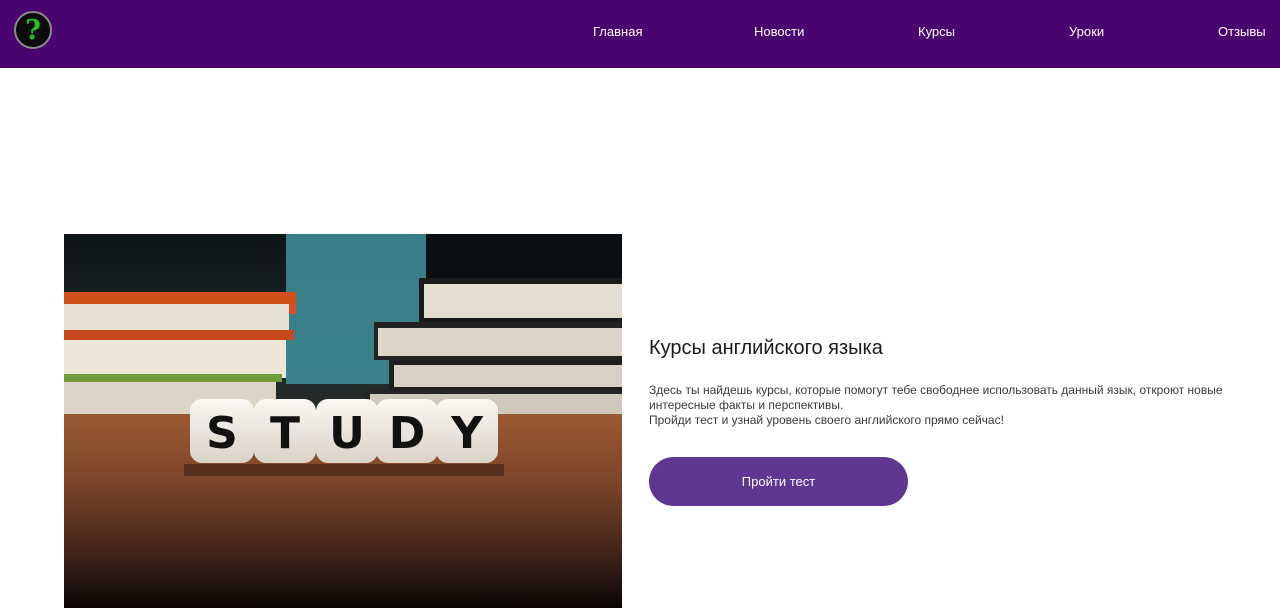 The height and width of the screenshot is (614, 1280). Describe the element at coordinates (285, 433) in the screenshot. I see `die-letter: T` at that location.